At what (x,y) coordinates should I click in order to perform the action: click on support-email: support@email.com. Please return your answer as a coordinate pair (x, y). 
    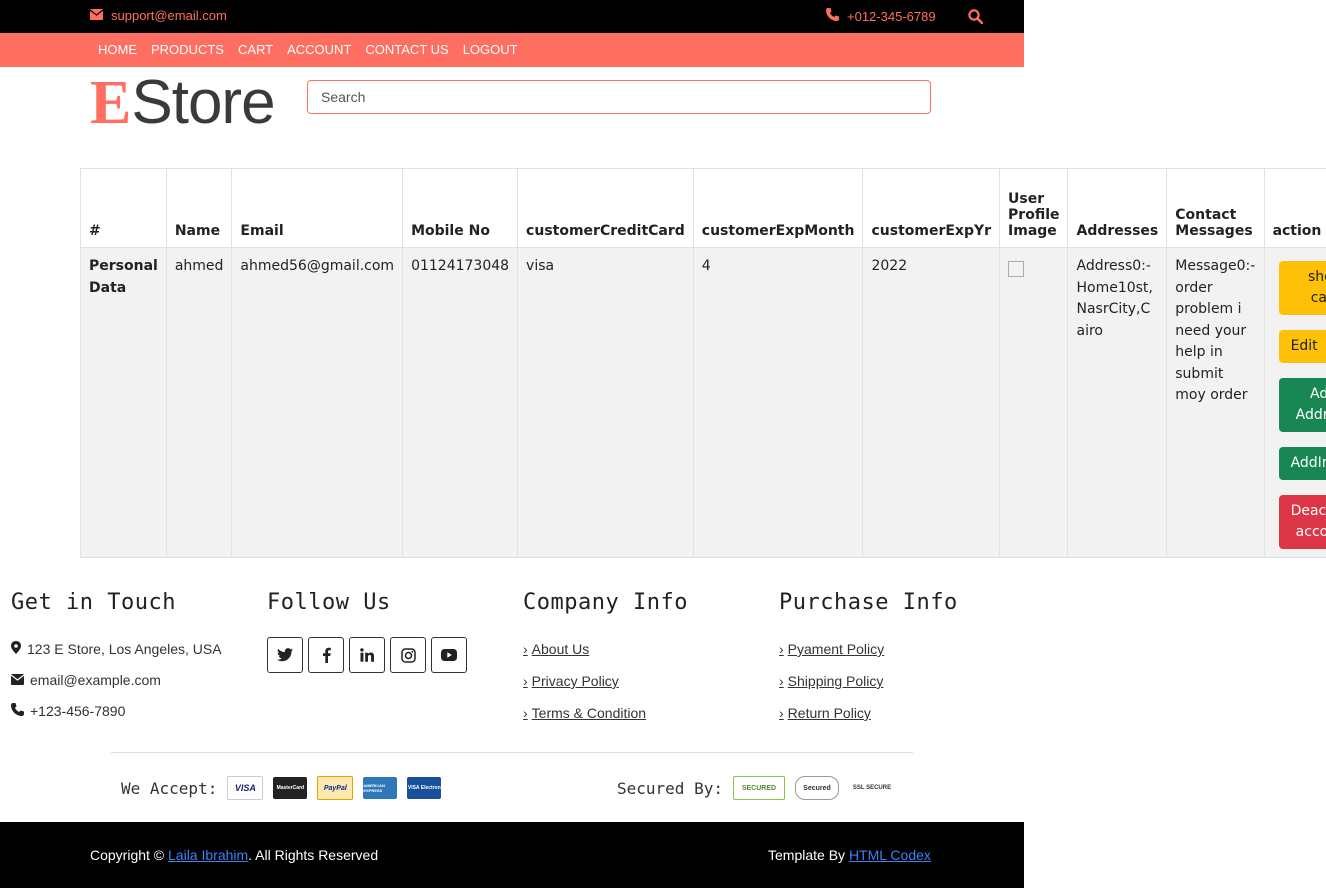
    Looking at the image, I should click on (158, 15).